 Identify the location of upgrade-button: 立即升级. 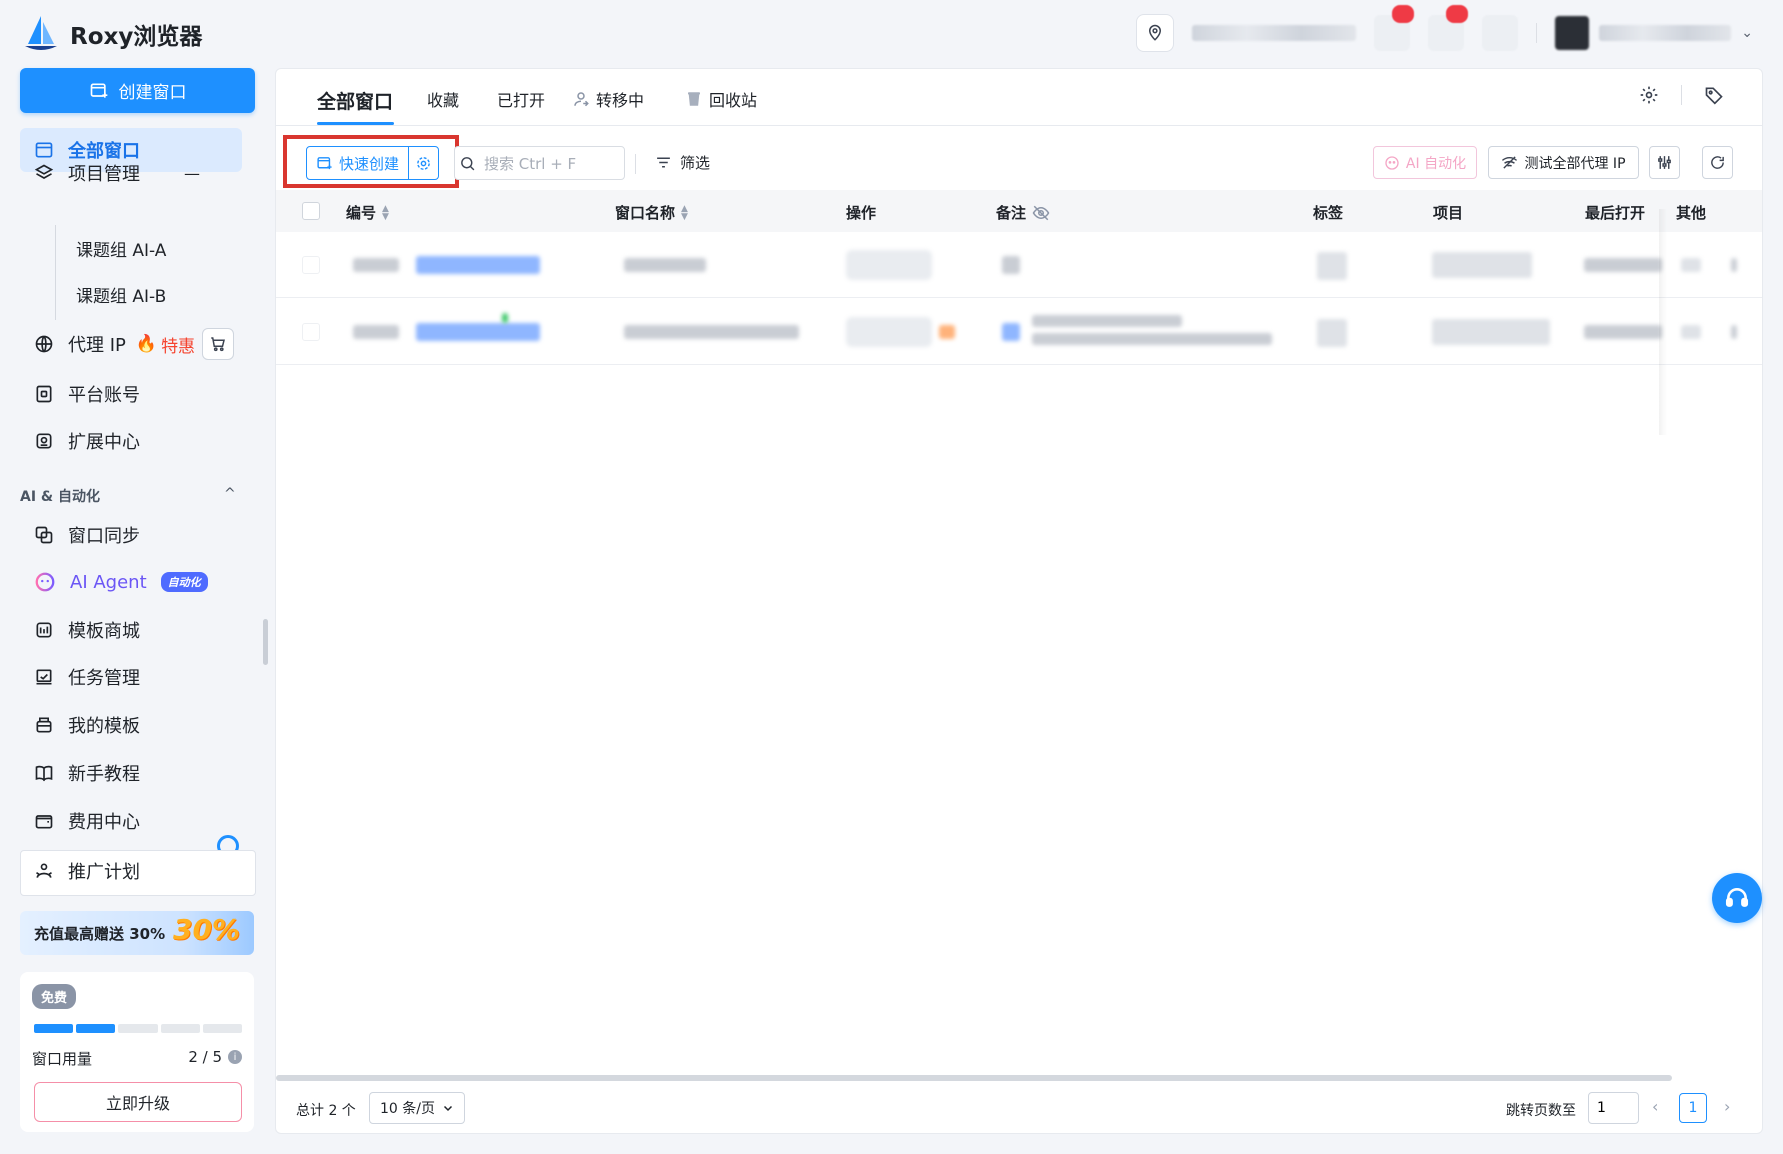
(138, 1102).